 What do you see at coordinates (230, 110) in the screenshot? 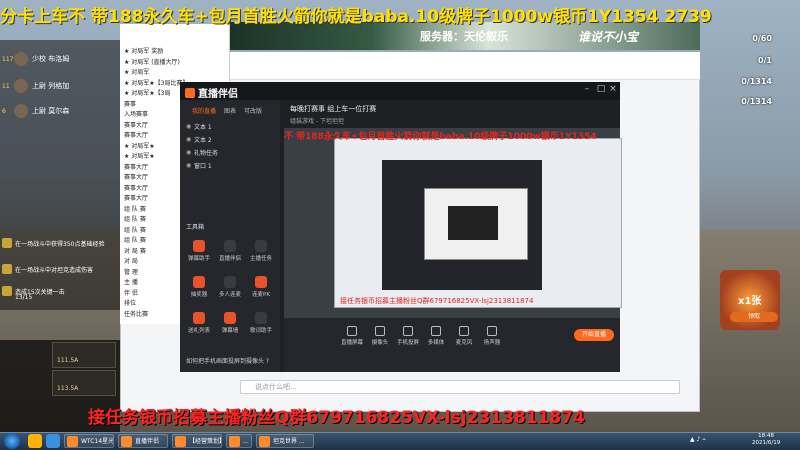
I see `tab-charts: 图表` at bounding box center [230, 110].